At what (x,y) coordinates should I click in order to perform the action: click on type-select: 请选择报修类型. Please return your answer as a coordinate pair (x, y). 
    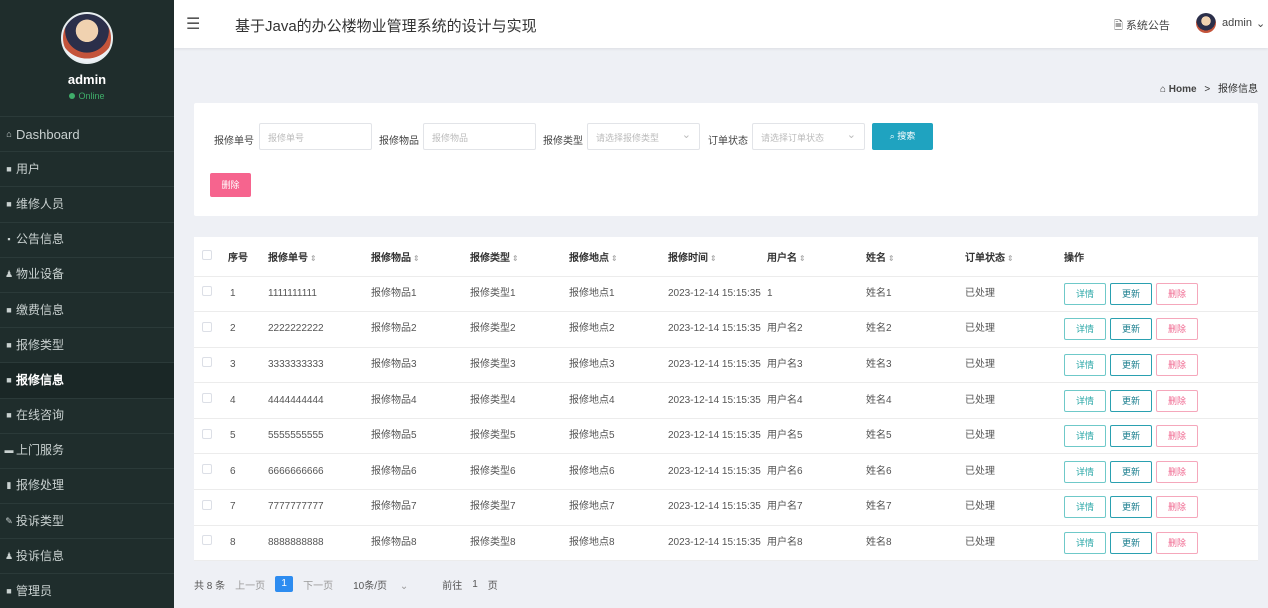
    Looking at the image, I should click on (643, 136).